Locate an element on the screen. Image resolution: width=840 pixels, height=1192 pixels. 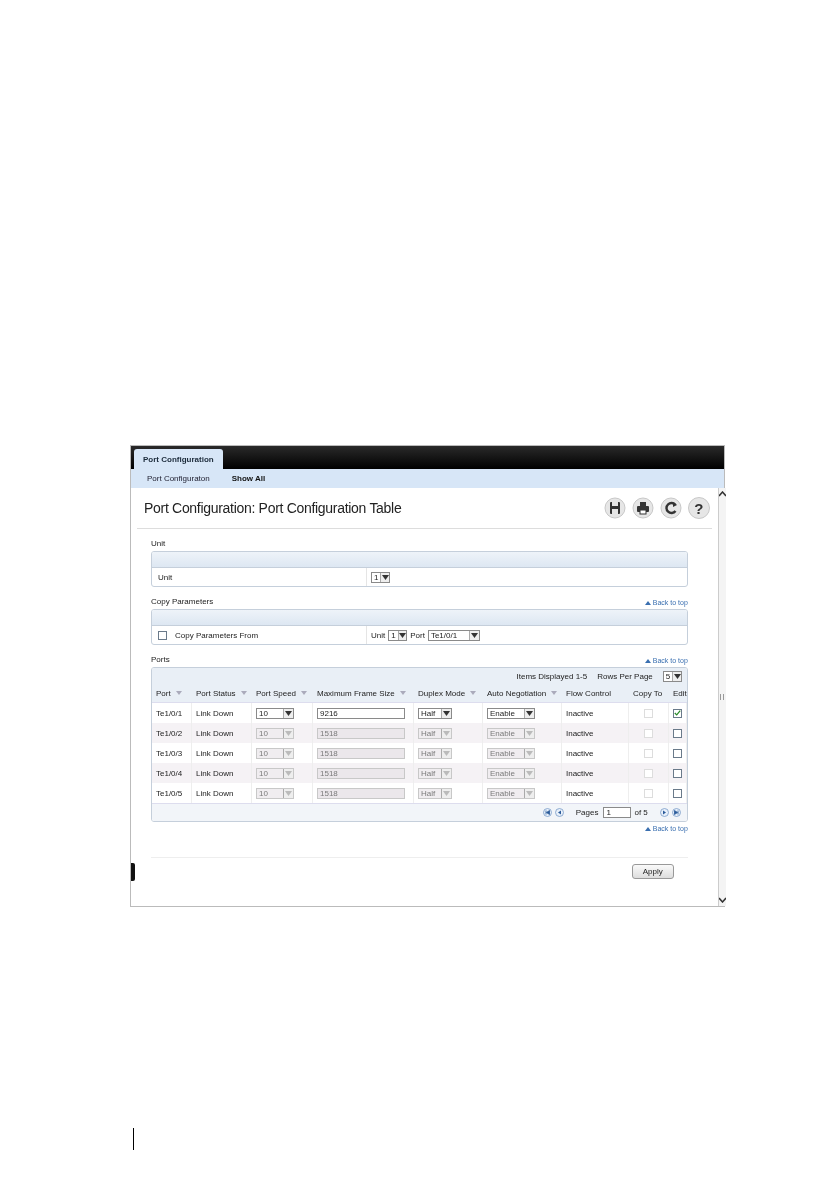
checkbox-label: Copy Parameters From is located at coordinates (217, 635).